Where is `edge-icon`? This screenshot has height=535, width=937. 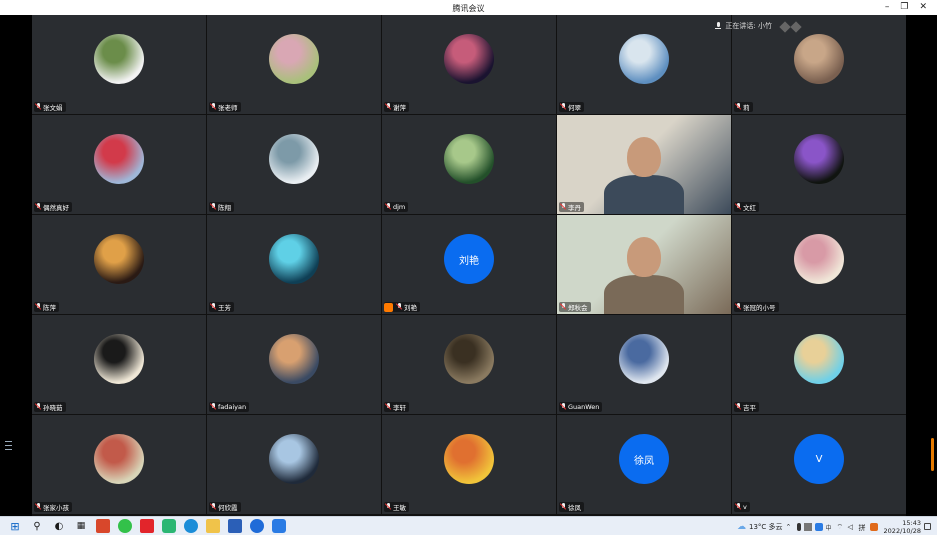
edge-icon is located at coordinates (191, 526).